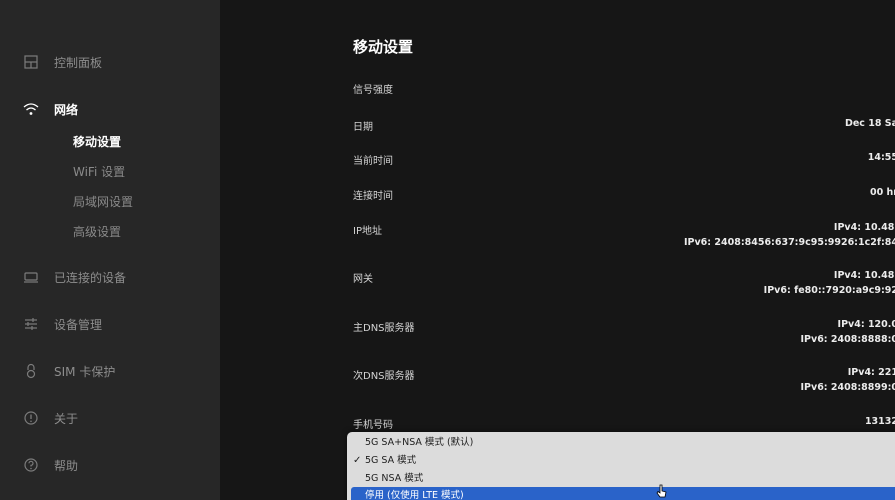 The height and width of the screenshot is (500, 895). I want to click on sidebar-item-sim-protection: SIM 卡保护, so click(110, 371).